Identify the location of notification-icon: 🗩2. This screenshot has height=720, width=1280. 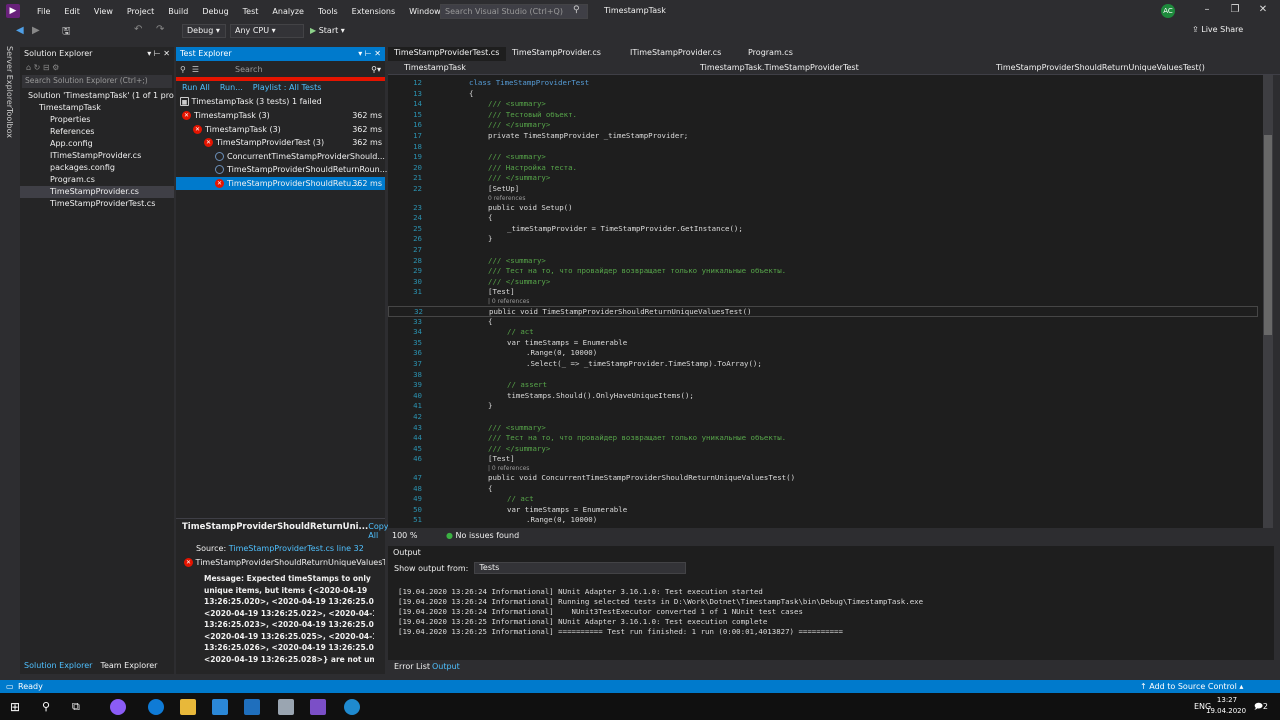
(1261, 708).